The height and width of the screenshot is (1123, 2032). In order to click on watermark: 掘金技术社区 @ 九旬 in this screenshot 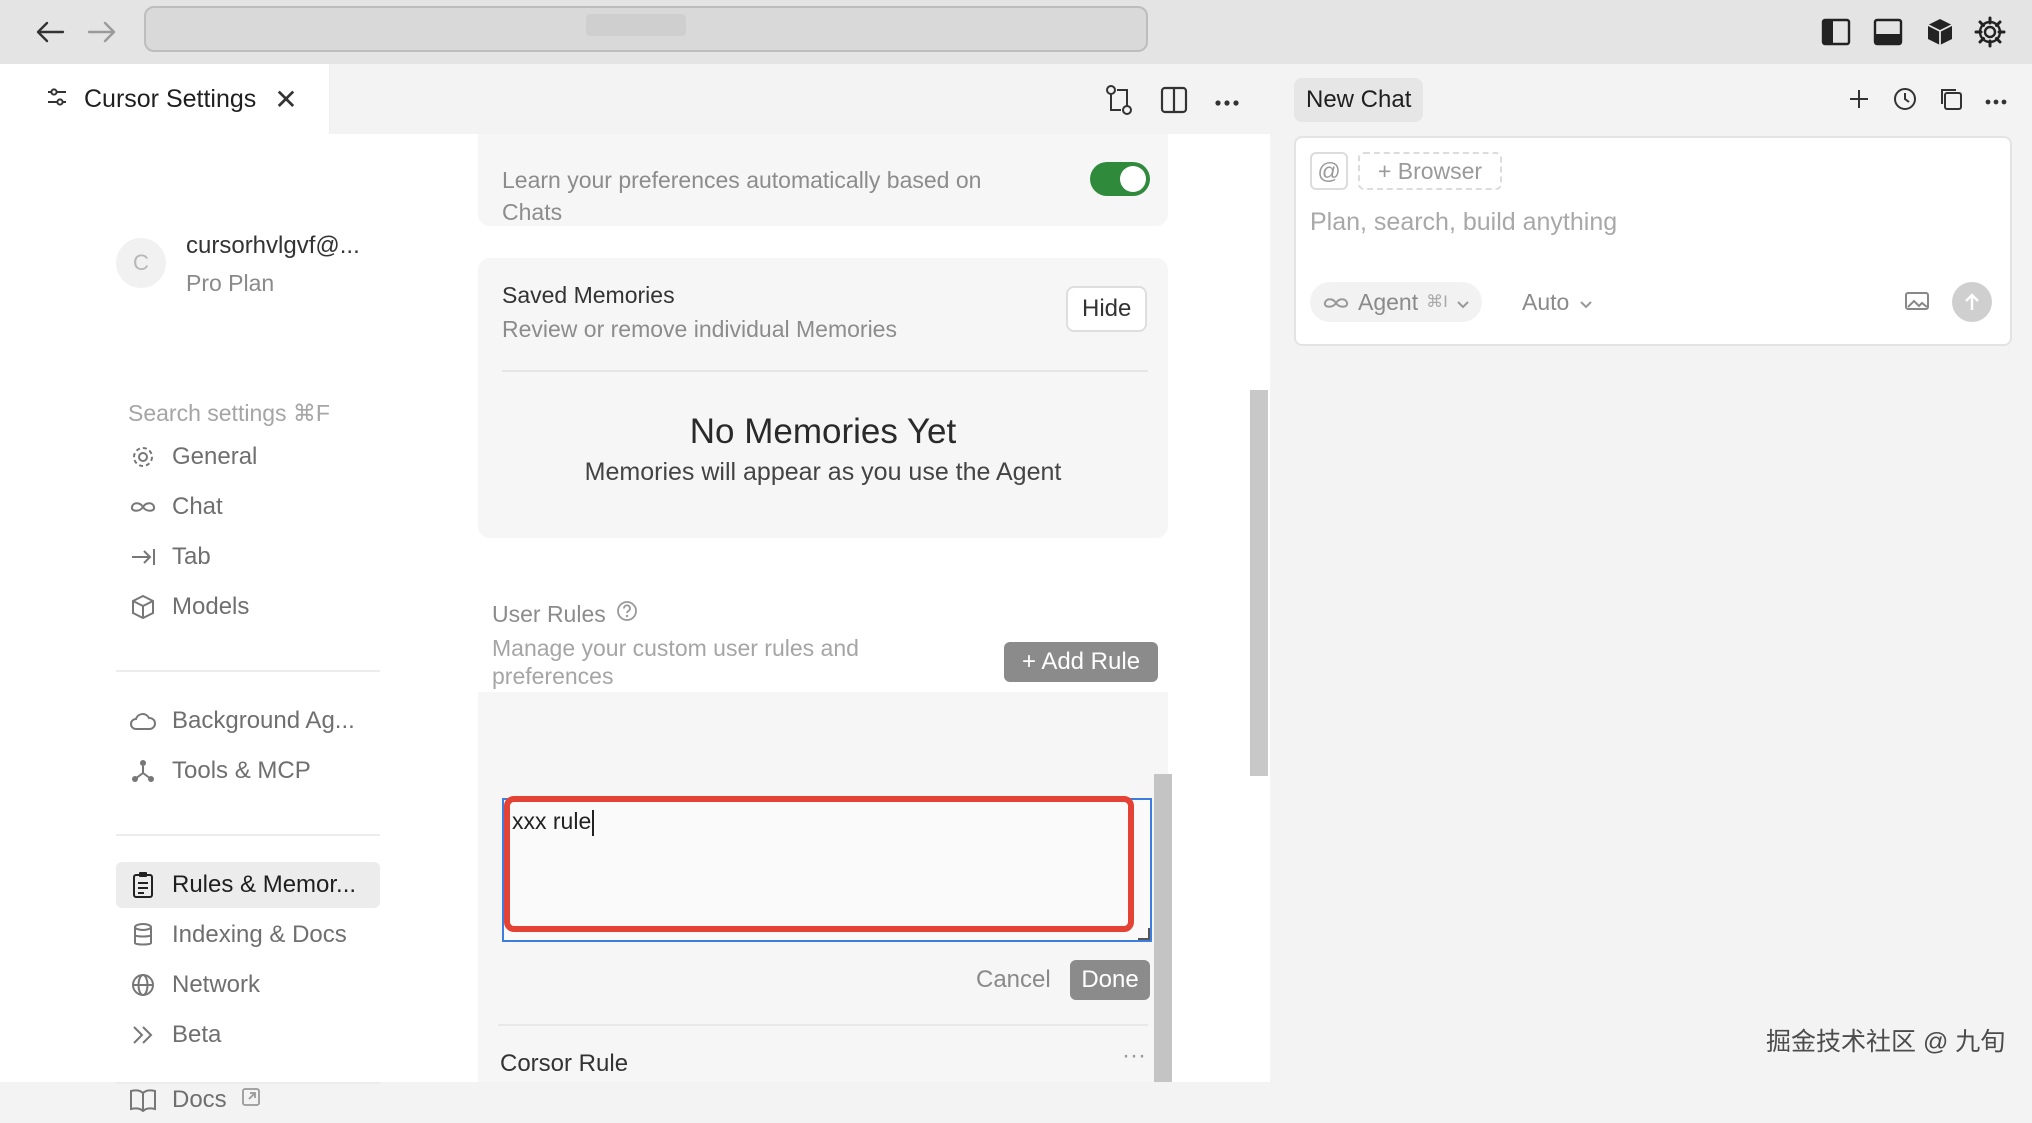, I will do `click(1886, 1042)`.